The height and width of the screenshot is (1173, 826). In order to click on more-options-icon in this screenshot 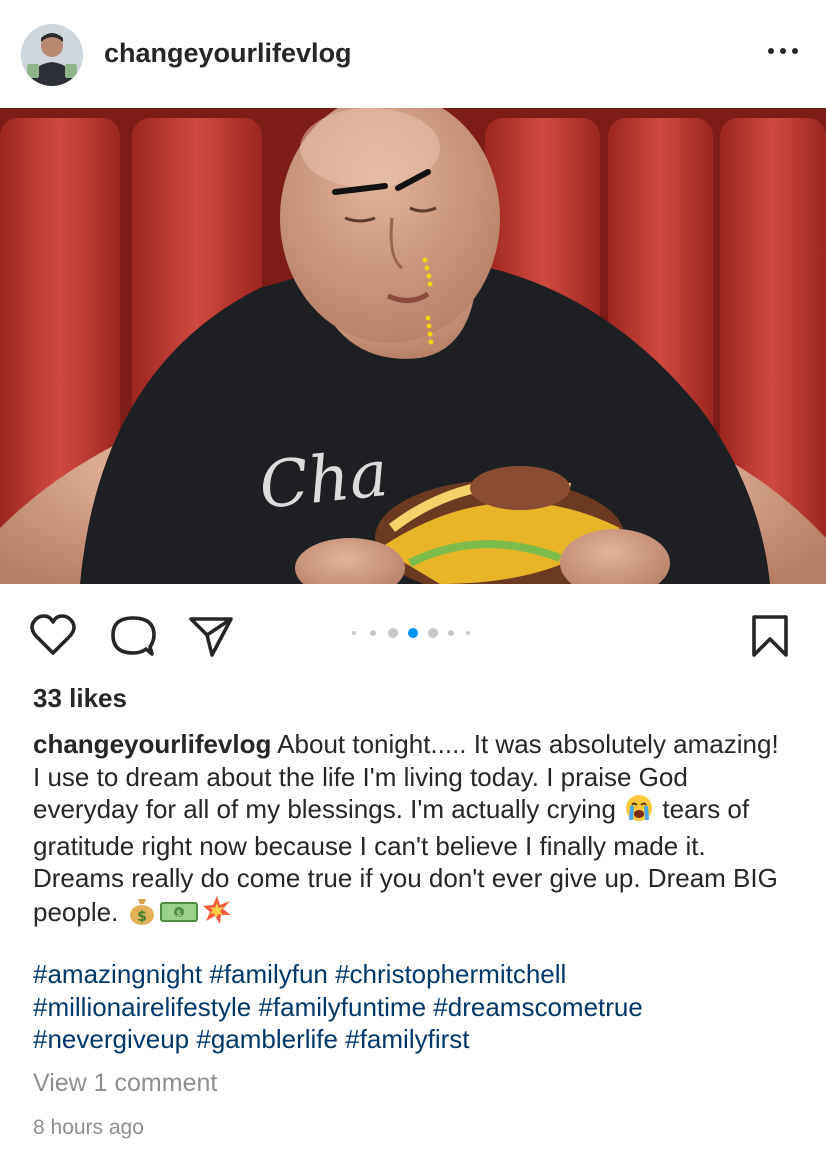, I will do `click(783, 51)`.